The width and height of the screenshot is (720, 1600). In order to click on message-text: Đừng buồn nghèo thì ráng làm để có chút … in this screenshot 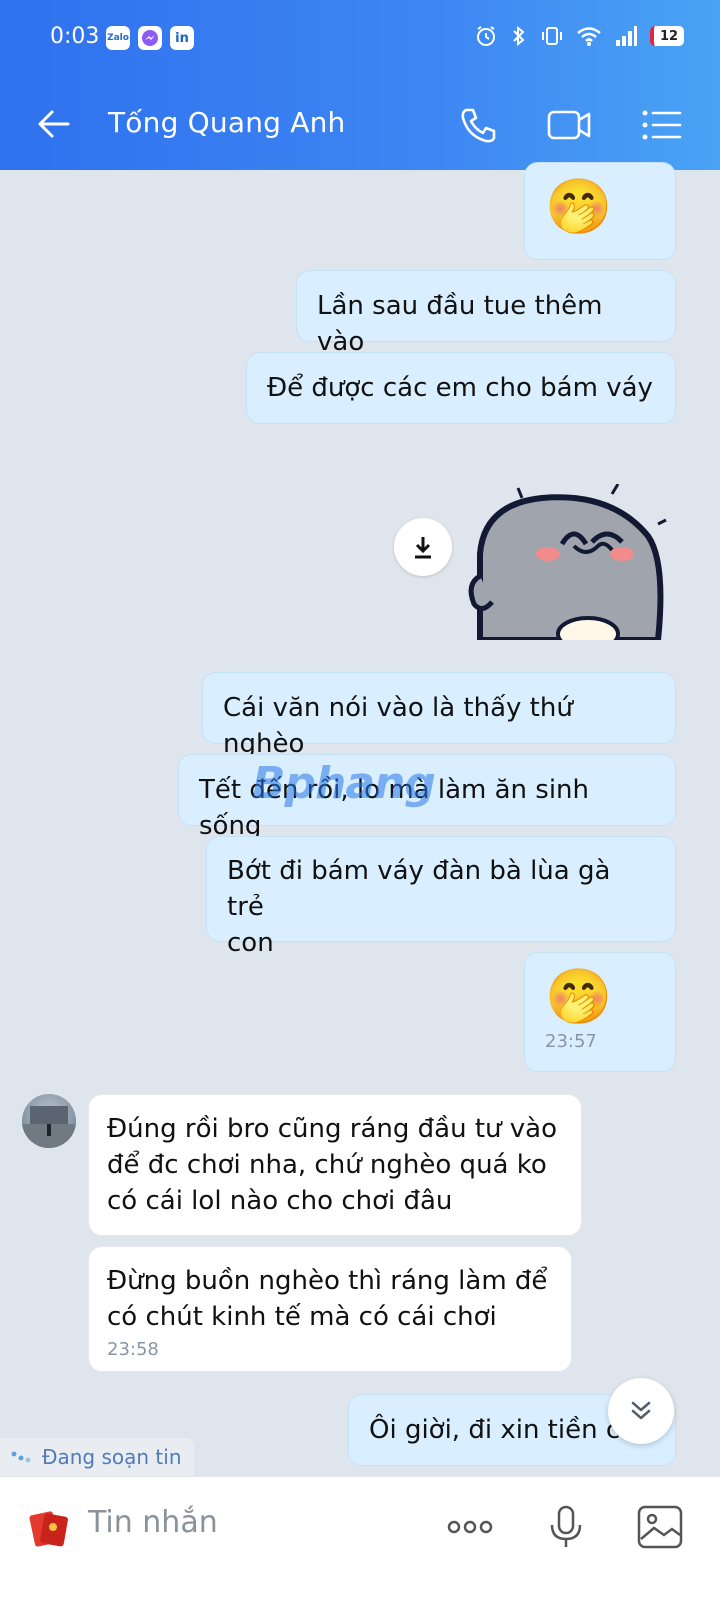, I will do `click(327, 1299)`.